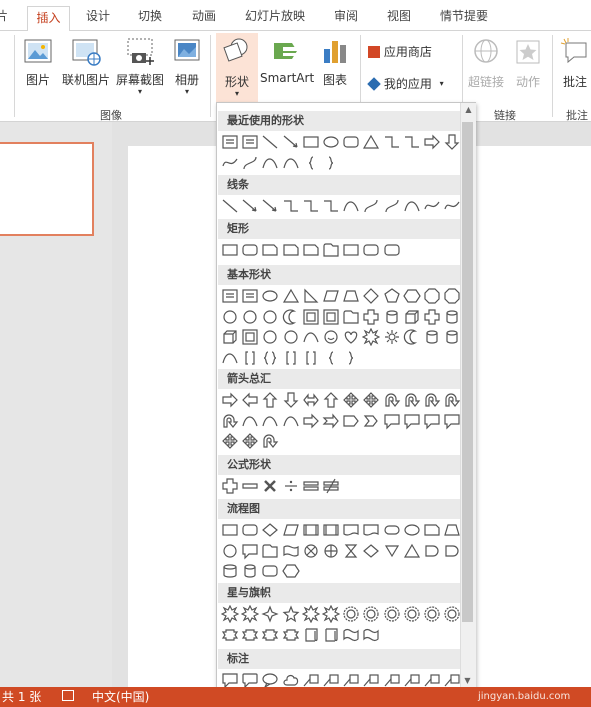 This screenshot has width=591, height=707. I want to click on hyperlink-button: 超链接, so click(486, 63).